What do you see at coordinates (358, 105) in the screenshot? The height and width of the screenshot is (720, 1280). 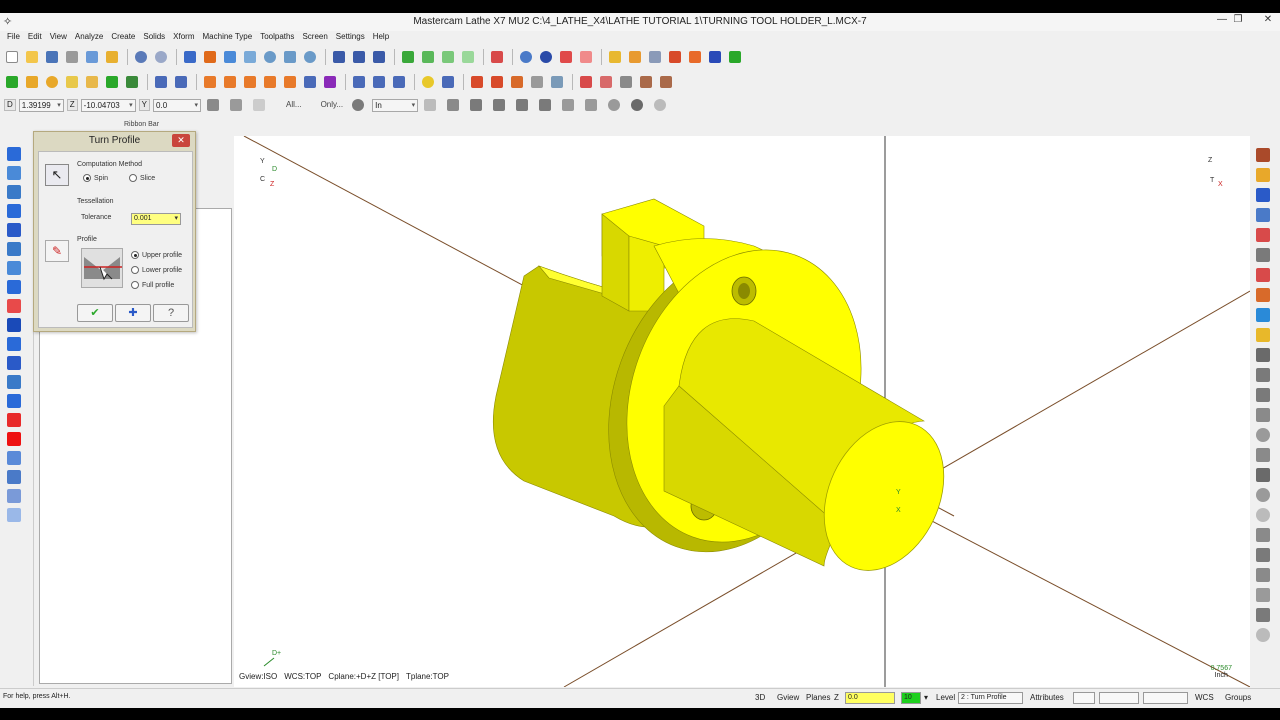 I see `verify-selection-icon` at bounding box center [358, 105].